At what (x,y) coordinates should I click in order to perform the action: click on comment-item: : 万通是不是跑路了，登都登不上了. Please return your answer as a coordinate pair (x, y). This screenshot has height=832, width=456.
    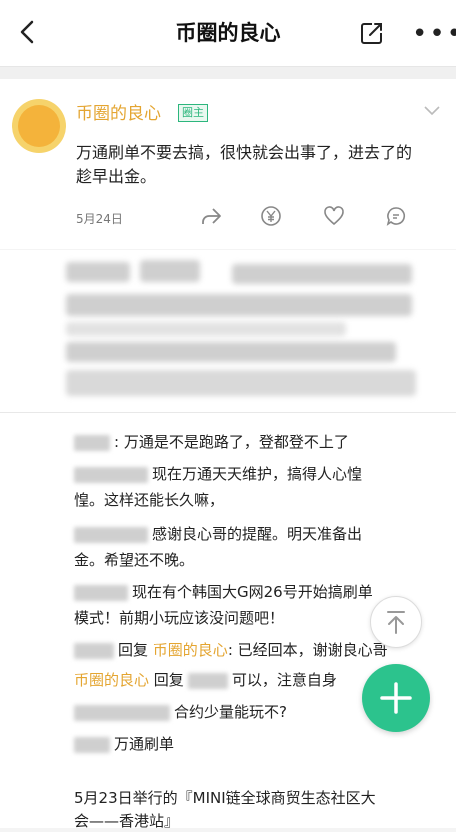
    Looking at the image, I should click on (211, 442).